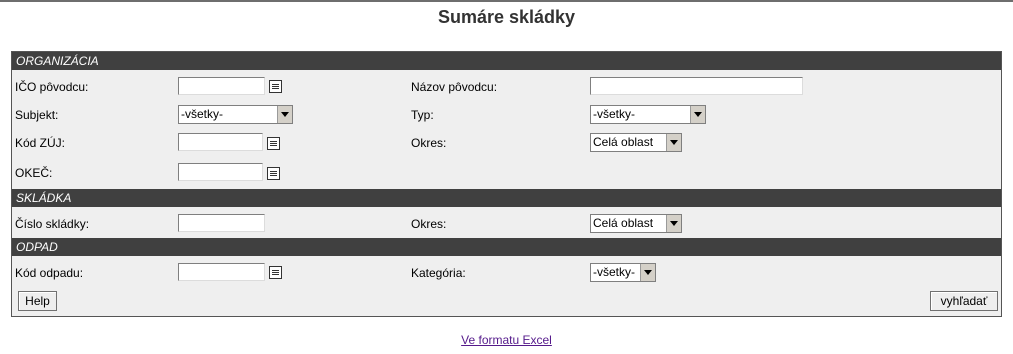 Image resolution: width=1013 pixels, height=354 pixels. I want to click on nazov-input, so click(696, 86).